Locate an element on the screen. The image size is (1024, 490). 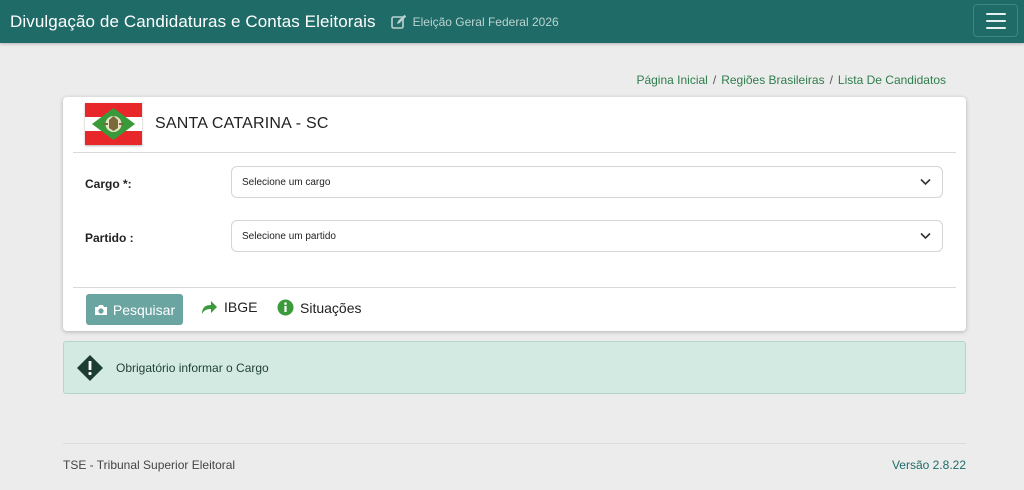
breadcrumb-candidates: Lista De Candidatos is located at coordinates (891, 80).